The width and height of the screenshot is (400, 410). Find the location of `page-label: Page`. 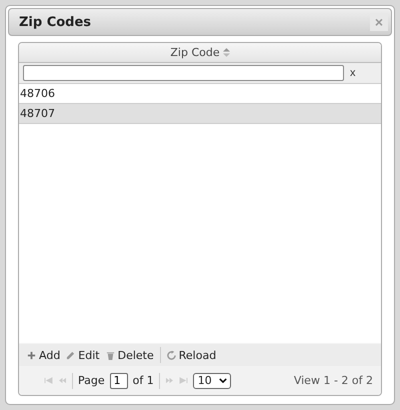

page-label: Page is located at coordinates (91, 380).